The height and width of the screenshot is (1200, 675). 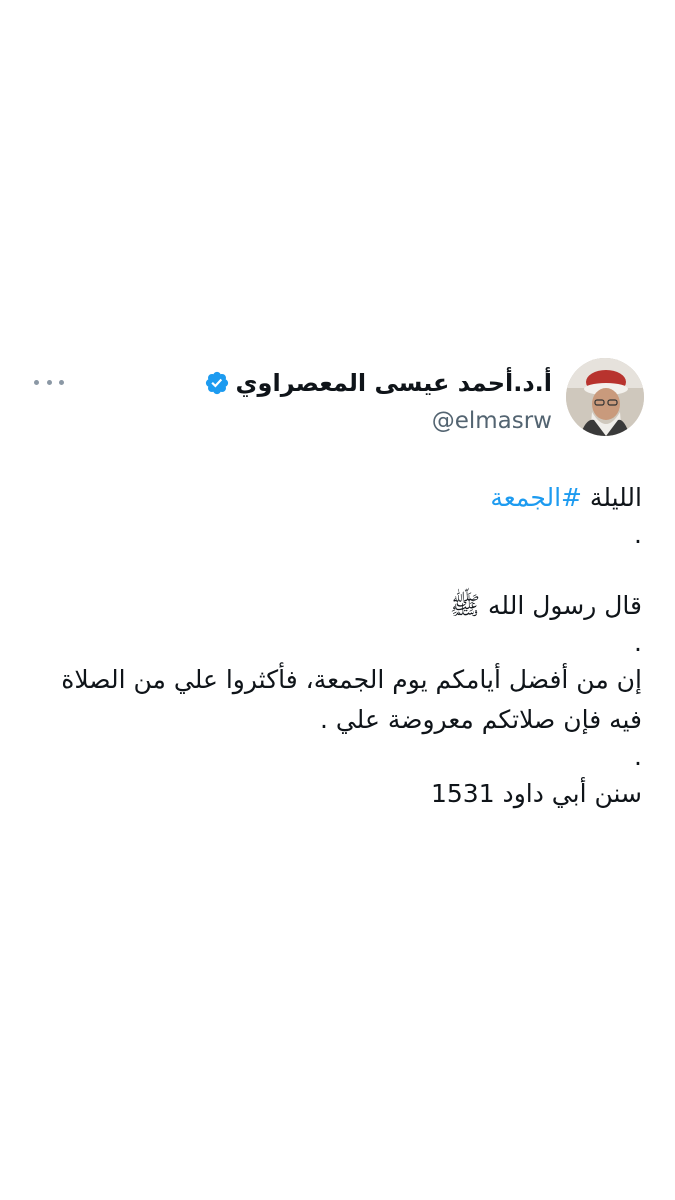 I want to click on author-block: أ.د.أحمد عيسى المعصراوي @elmasrw, so click(x=378, y=400).